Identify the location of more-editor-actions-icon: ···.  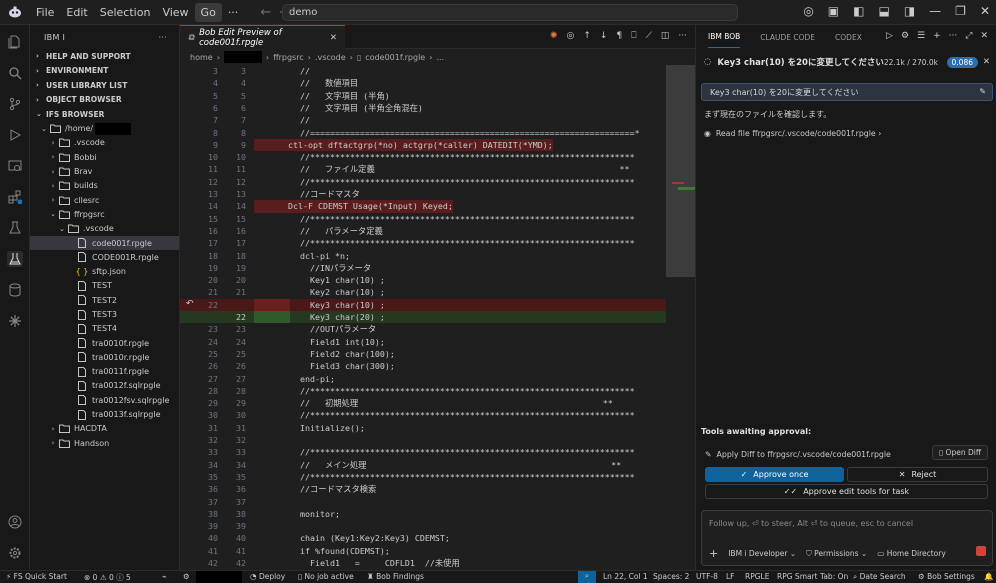
(682, 36).